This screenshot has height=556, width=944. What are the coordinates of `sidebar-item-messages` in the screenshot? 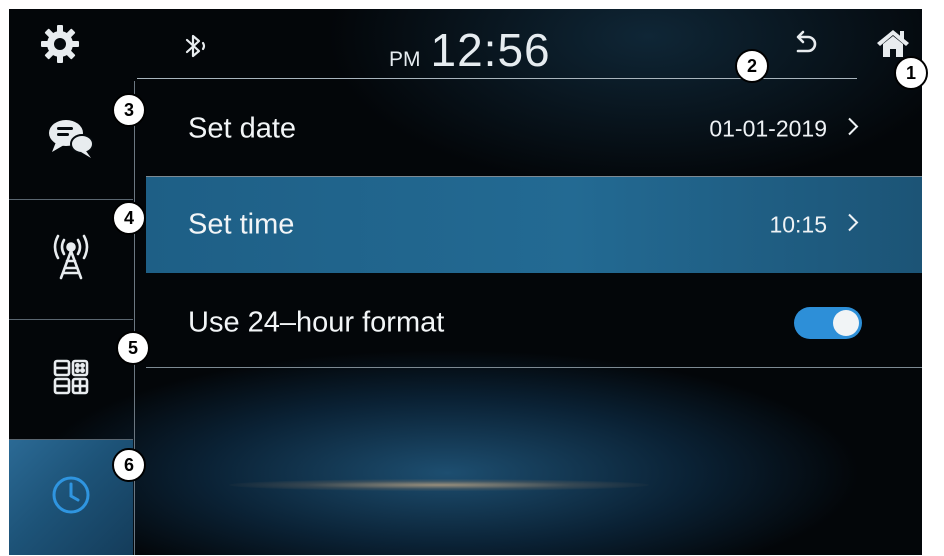 It's located at (71, 140).